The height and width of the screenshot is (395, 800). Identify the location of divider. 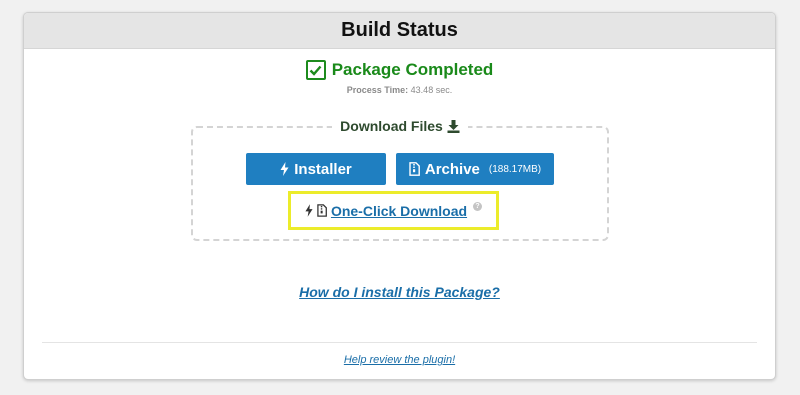
(399, 342).